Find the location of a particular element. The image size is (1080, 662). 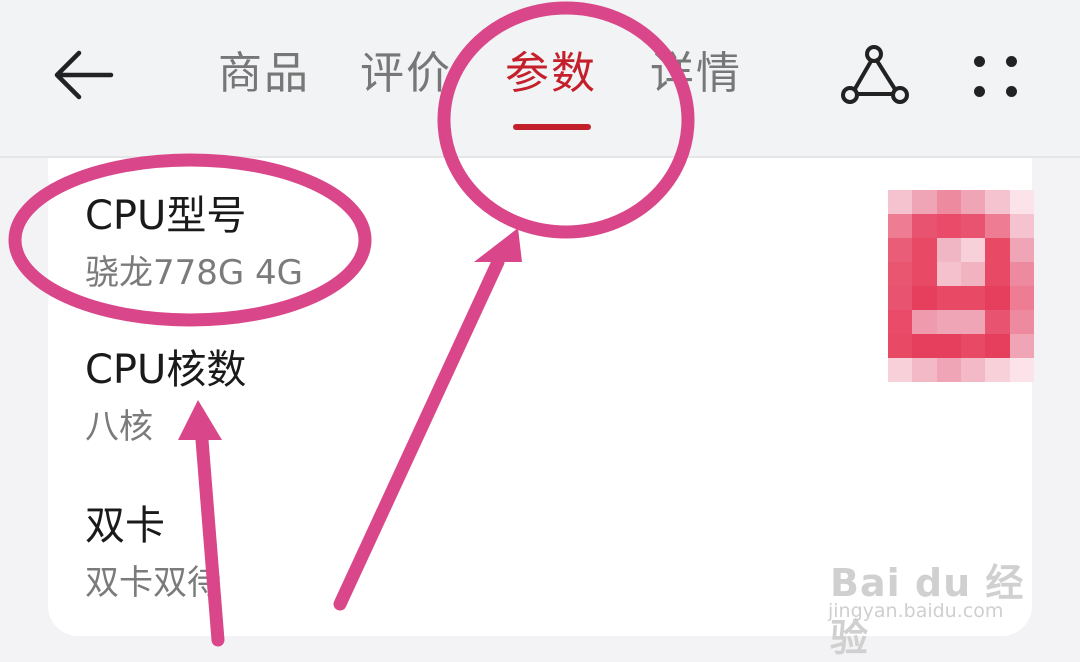

tab-params: 参数 is located at coordinates (551, 74).